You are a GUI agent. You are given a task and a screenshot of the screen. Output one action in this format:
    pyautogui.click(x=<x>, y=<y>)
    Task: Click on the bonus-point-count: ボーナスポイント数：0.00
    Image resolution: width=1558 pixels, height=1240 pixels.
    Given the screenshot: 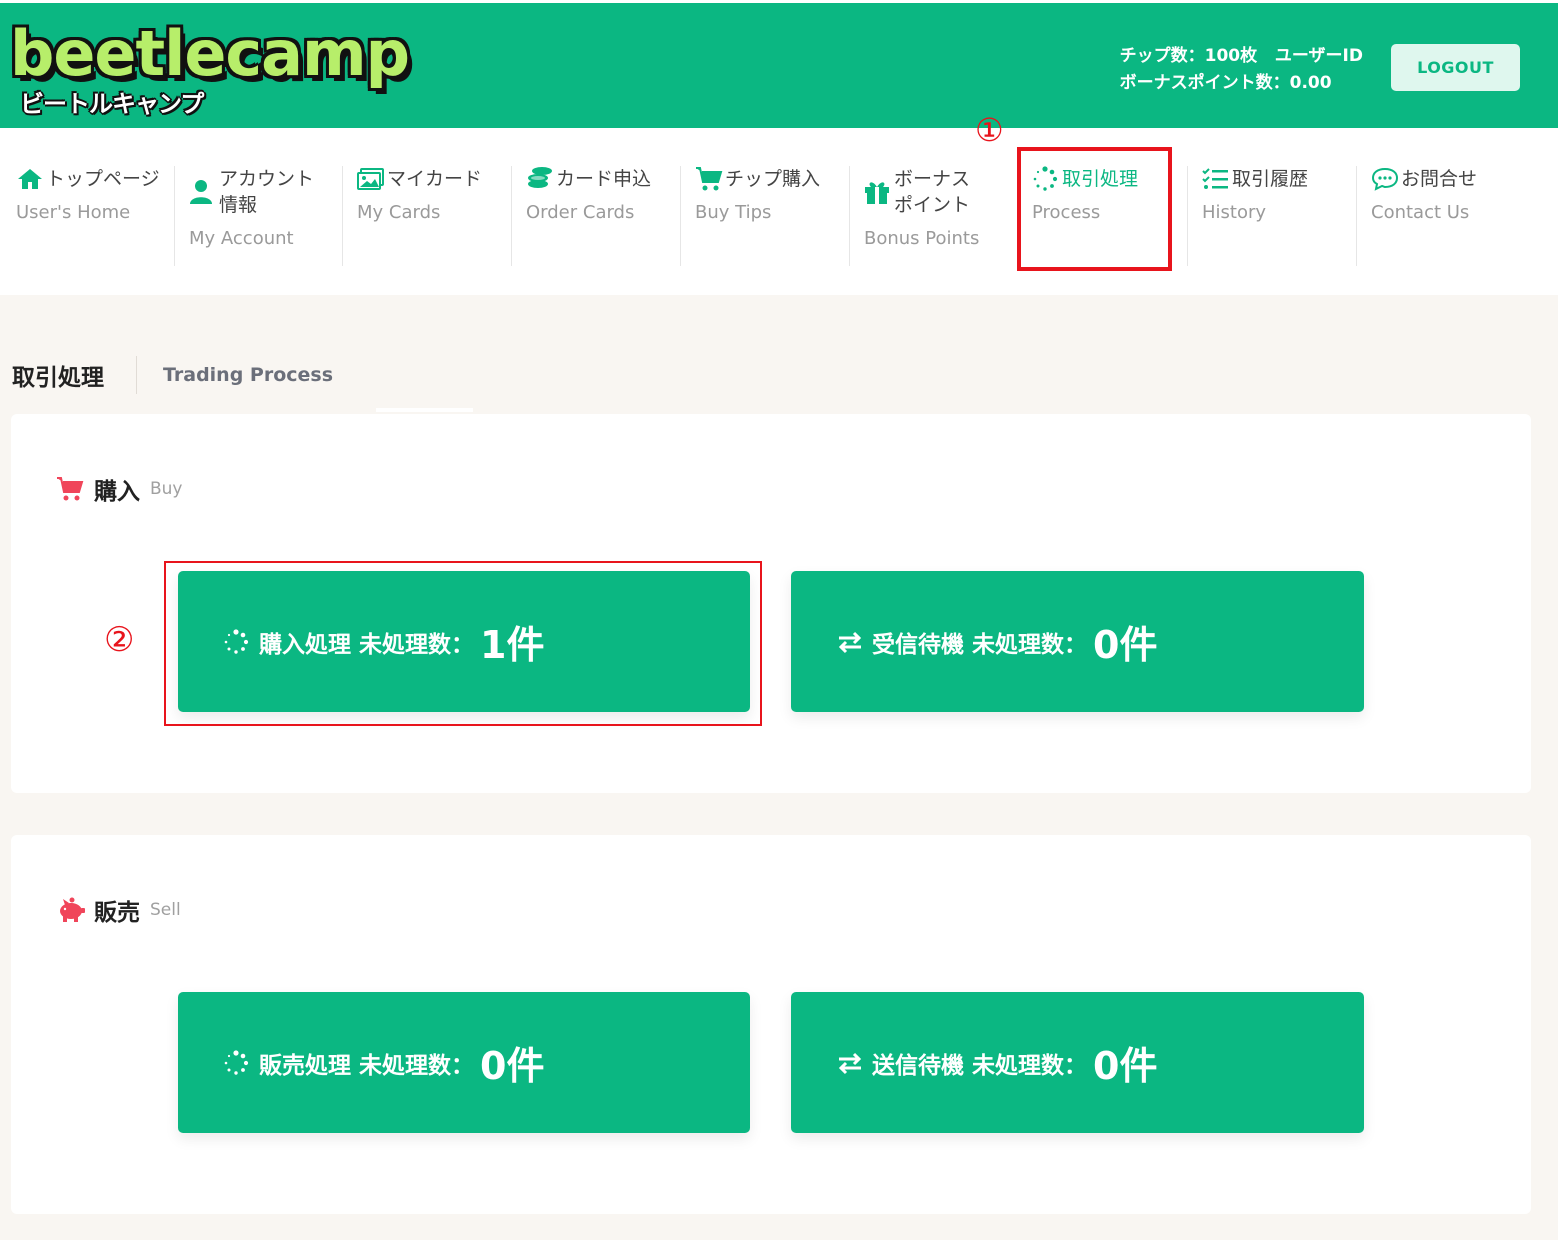 What is the action you would take?
    pyautogui.click(x=1225, y=83)
    